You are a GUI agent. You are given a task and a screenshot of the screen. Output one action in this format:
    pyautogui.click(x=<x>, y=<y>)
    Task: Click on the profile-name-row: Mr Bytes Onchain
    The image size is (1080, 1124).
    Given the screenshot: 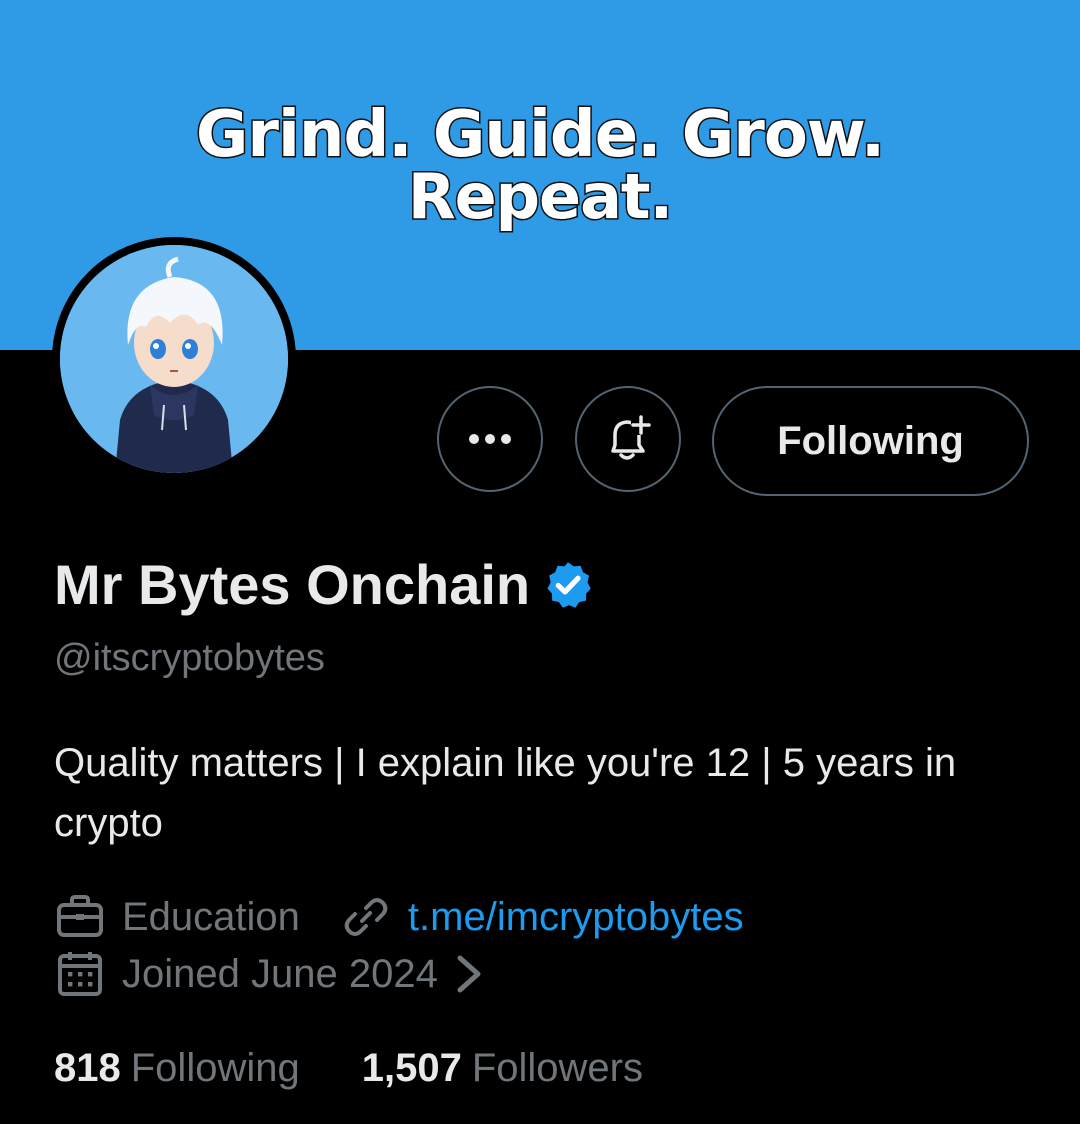 What is the action you would take?
    pyautogui.click(x=324, y=584)
    